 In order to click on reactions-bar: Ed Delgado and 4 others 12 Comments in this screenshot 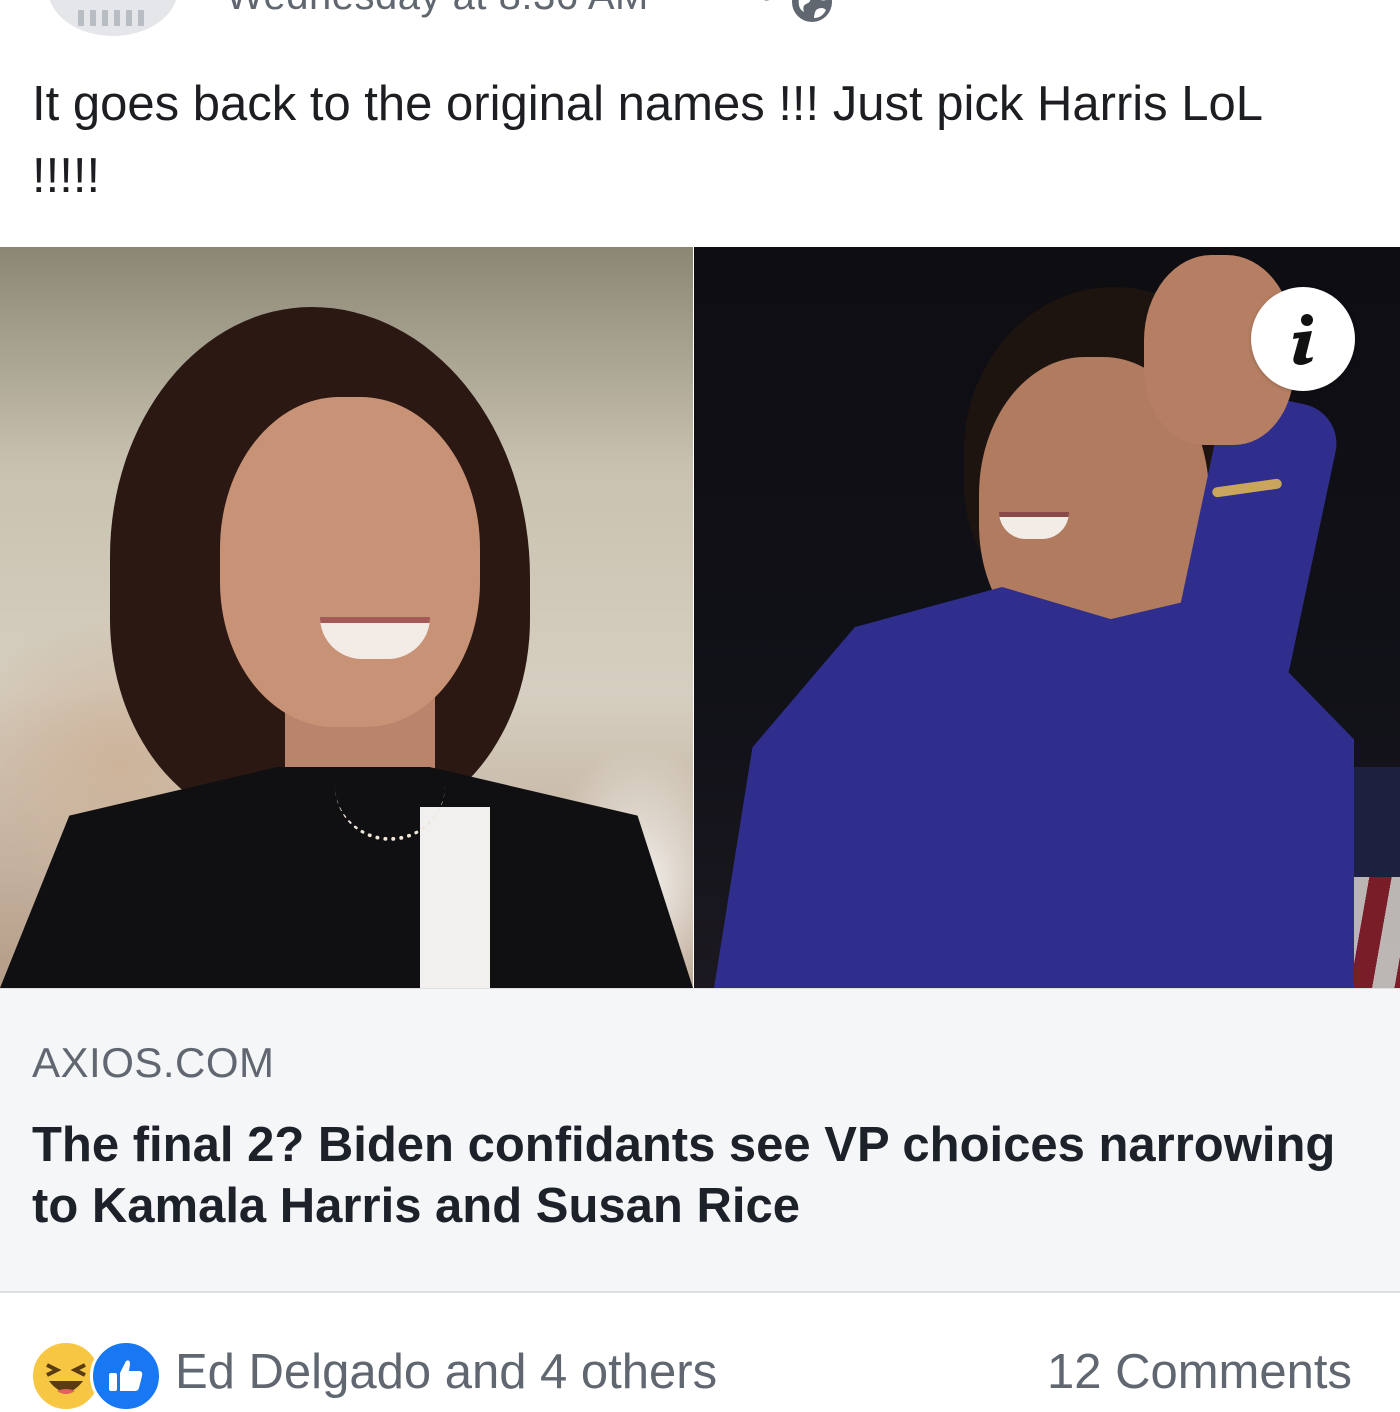, I will do `click(700, 1352)`.